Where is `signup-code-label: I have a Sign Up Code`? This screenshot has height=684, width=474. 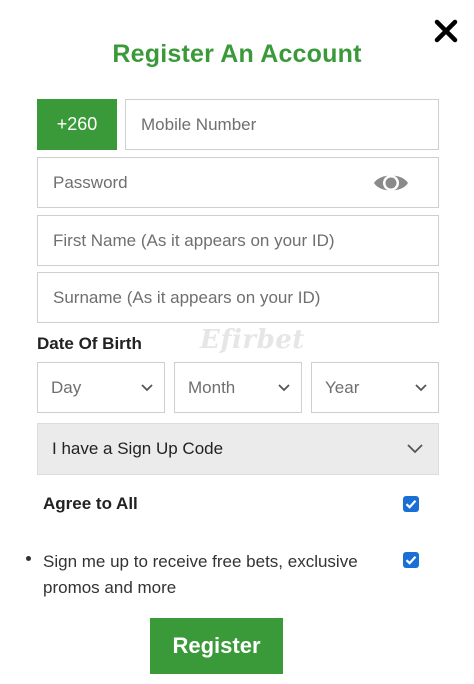
signup-code-label: I have a Sign Up Code is located at coordinates (138, 448).